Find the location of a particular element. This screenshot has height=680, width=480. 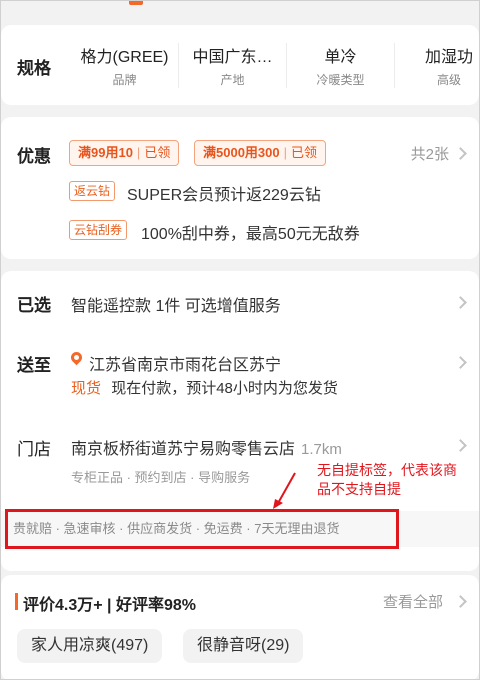

ship-eta: 现在付款，预计48小时内为您发货 is located at coordinates (224, 388).